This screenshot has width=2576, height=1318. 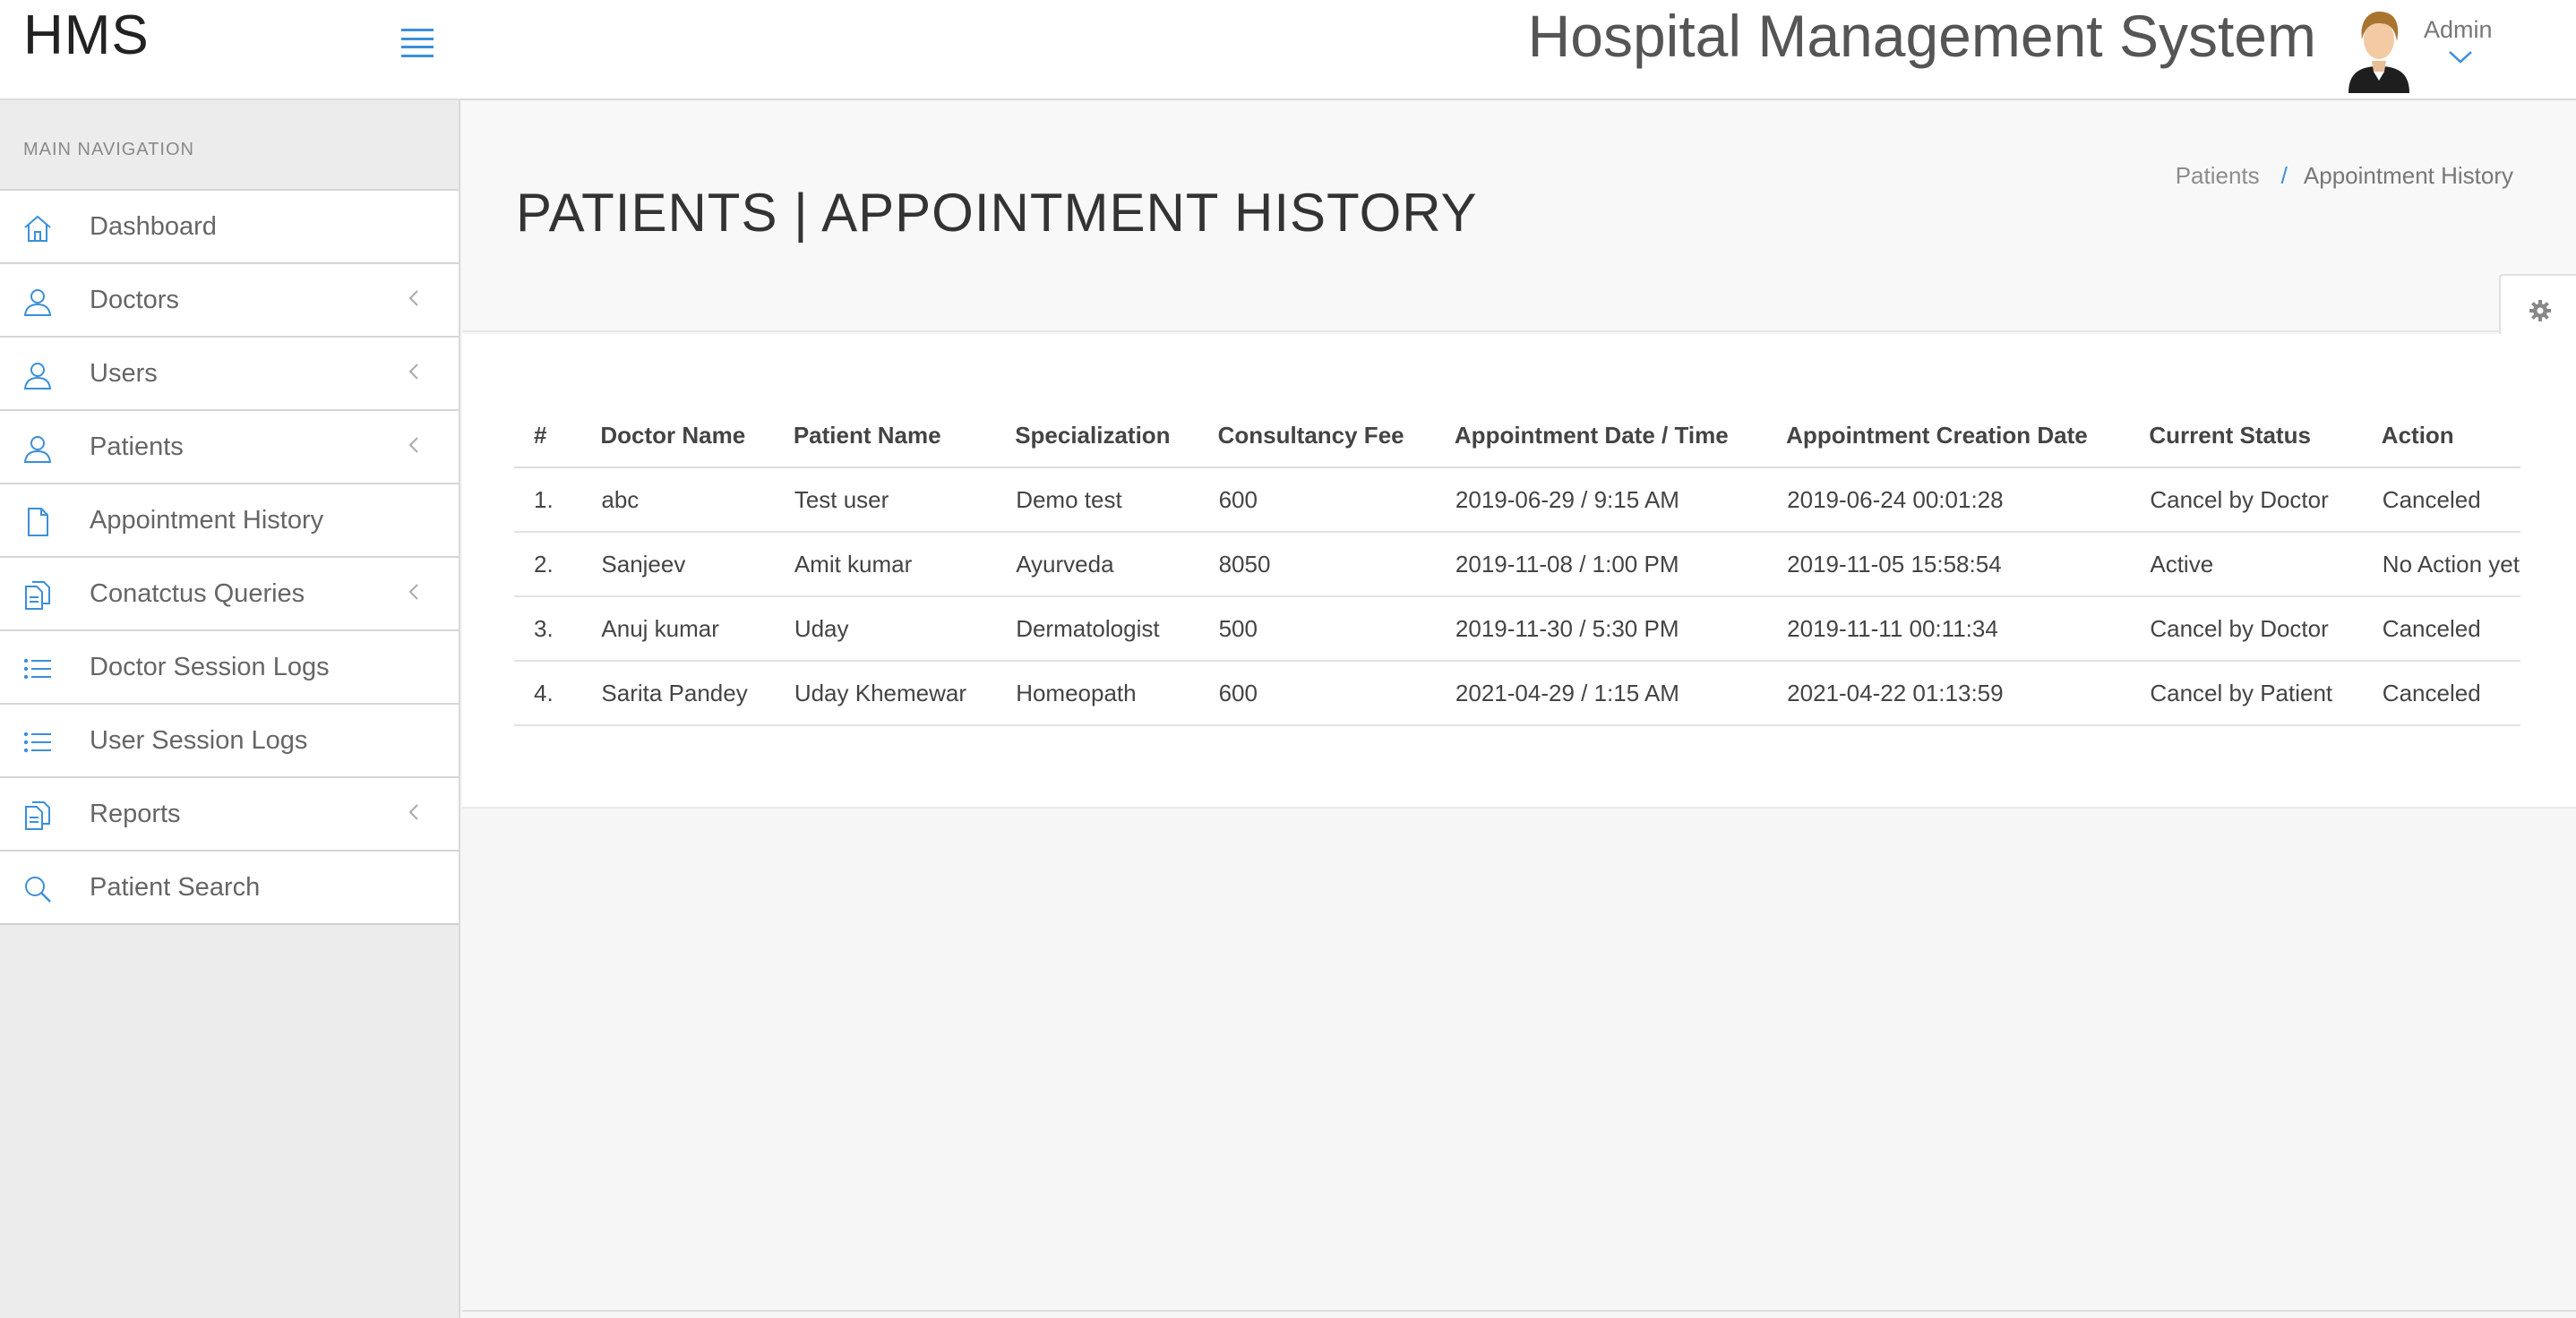 What do you see at coordinates (1116, 693) in the screenshot?
I see `table-cell: Homeopath` at bounding box center [1116, 693].